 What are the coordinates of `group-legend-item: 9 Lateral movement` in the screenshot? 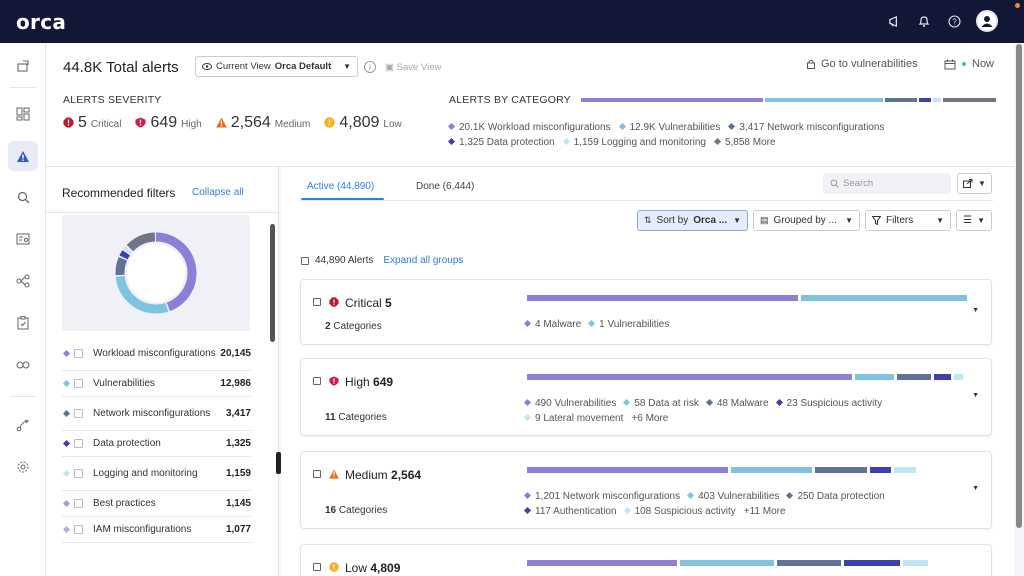 It's located at (573, 418).